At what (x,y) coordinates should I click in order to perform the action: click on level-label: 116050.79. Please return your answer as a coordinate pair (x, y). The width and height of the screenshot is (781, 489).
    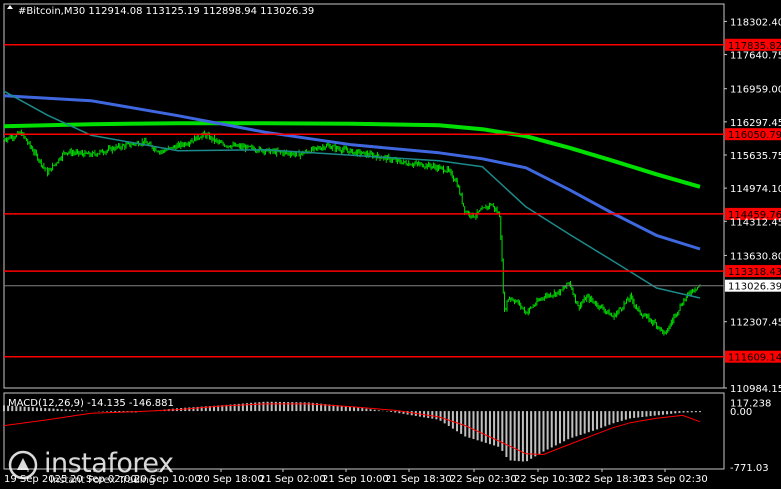
    Looking at the image, I should click on (754, 135).